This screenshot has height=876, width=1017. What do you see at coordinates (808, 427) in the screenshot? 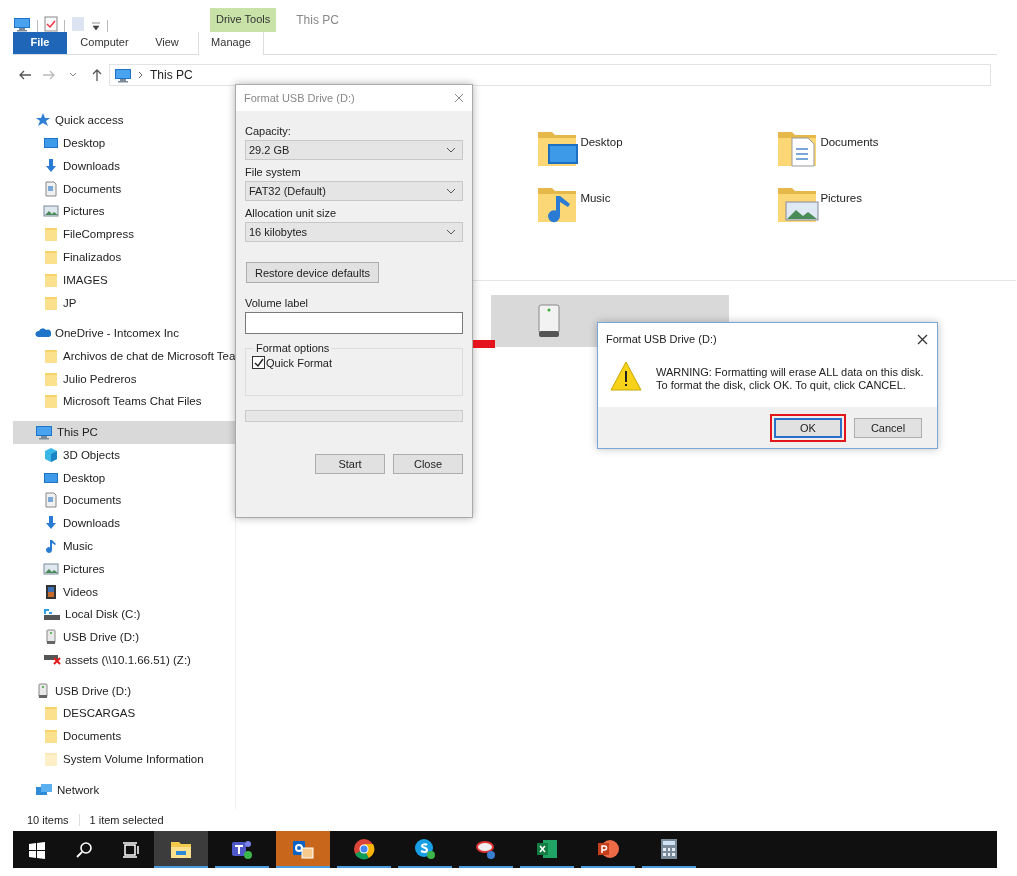
I see `dialog-button: OK` at bounding box center [808, 427].